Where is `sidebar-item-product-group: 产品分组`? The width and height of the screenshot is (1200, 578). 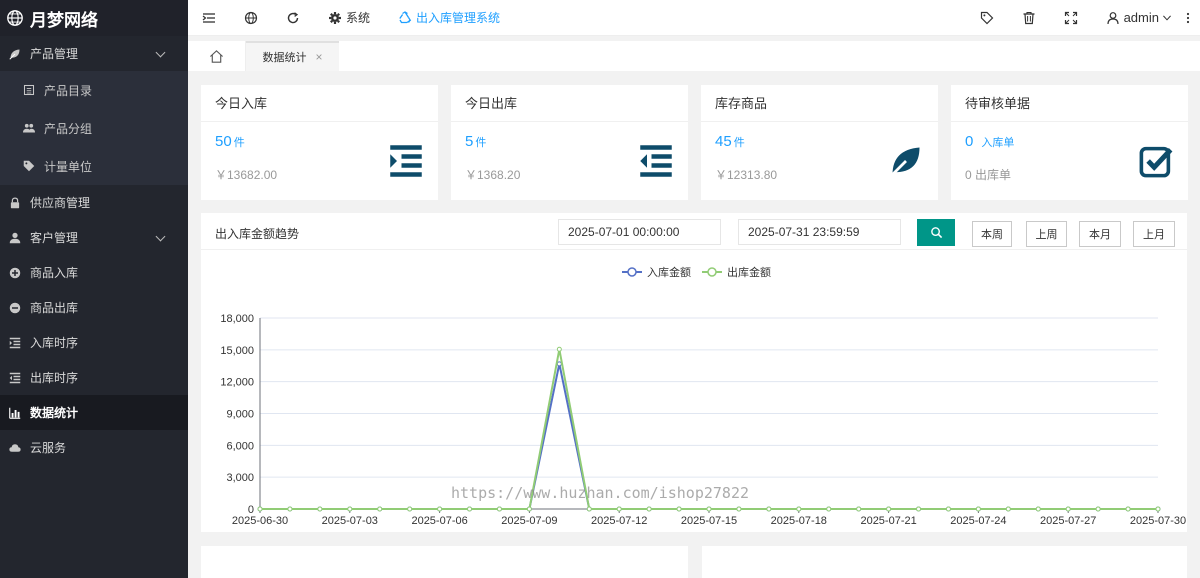 sidebar-item-product-group: 产品分组 is located at coordinates (94, 128).